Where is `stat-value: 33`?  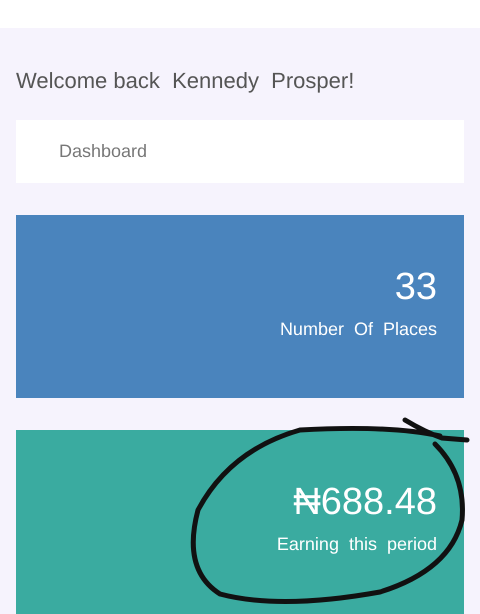 stat-value: 33 is located at coordinates (415, 286).